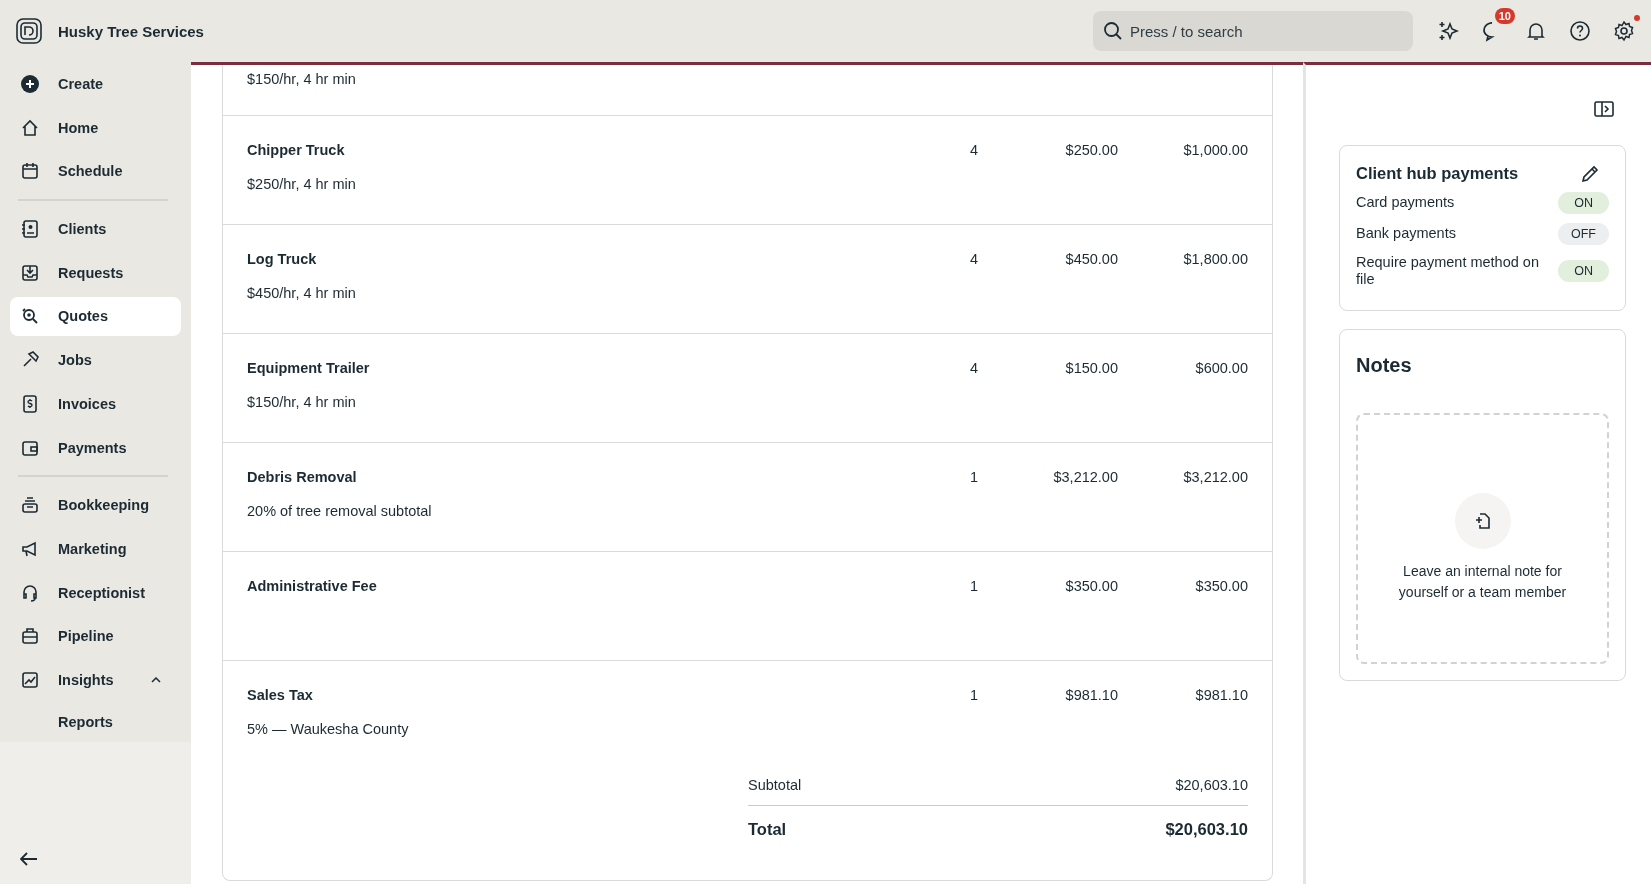 Image resolution: width=1651 pixels, height=884 pixels. What do you see at coordinates (1085, 477) in the screenshot?
I see `item-unit-price: $3,212.00` at bounding box center [1085, 477].